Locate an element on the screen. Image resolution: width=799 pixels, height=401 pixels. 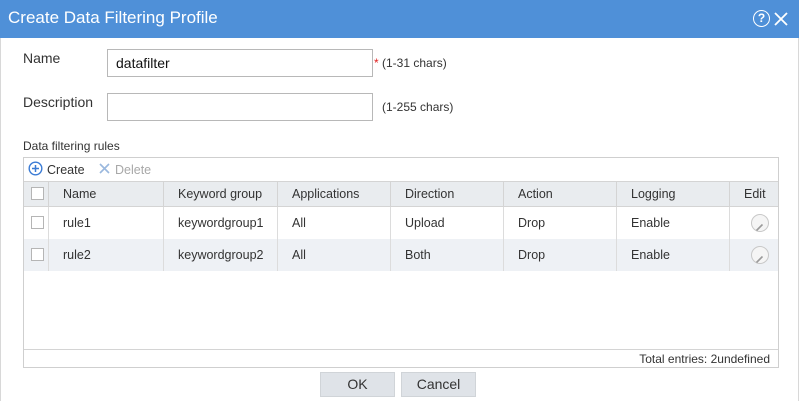
create-plus-icon is located at coordinates (37, 170).